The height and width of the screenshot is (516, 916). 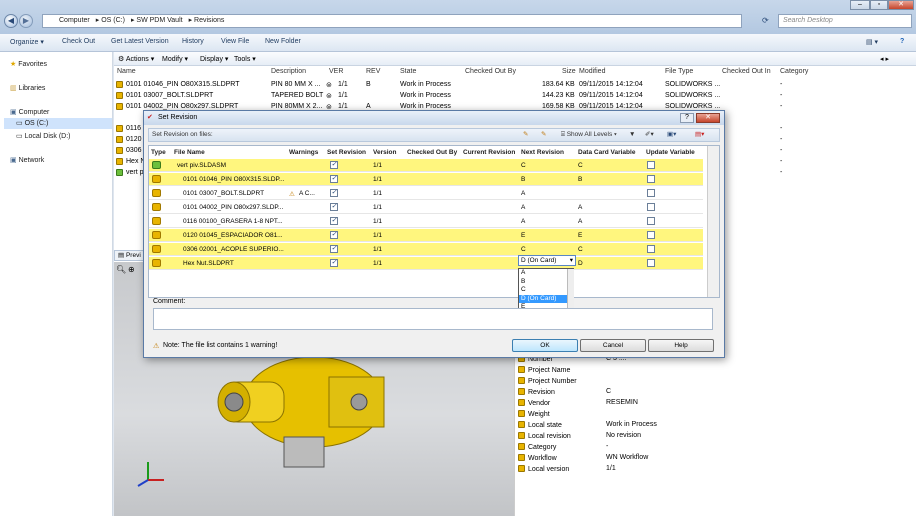 What do you see at coordinates (384, 152) in the screenshot?
I see `col-version: Version` at bounding box center [384, 152].